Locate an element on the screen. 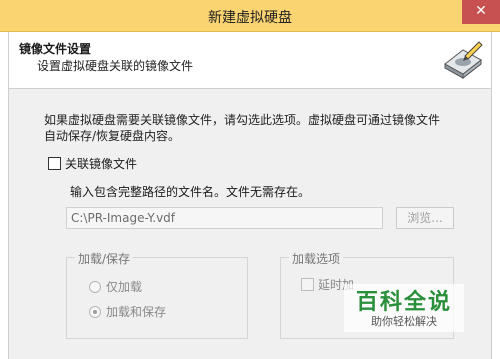  close-button: ✕ is located at coordinates (481, 12).